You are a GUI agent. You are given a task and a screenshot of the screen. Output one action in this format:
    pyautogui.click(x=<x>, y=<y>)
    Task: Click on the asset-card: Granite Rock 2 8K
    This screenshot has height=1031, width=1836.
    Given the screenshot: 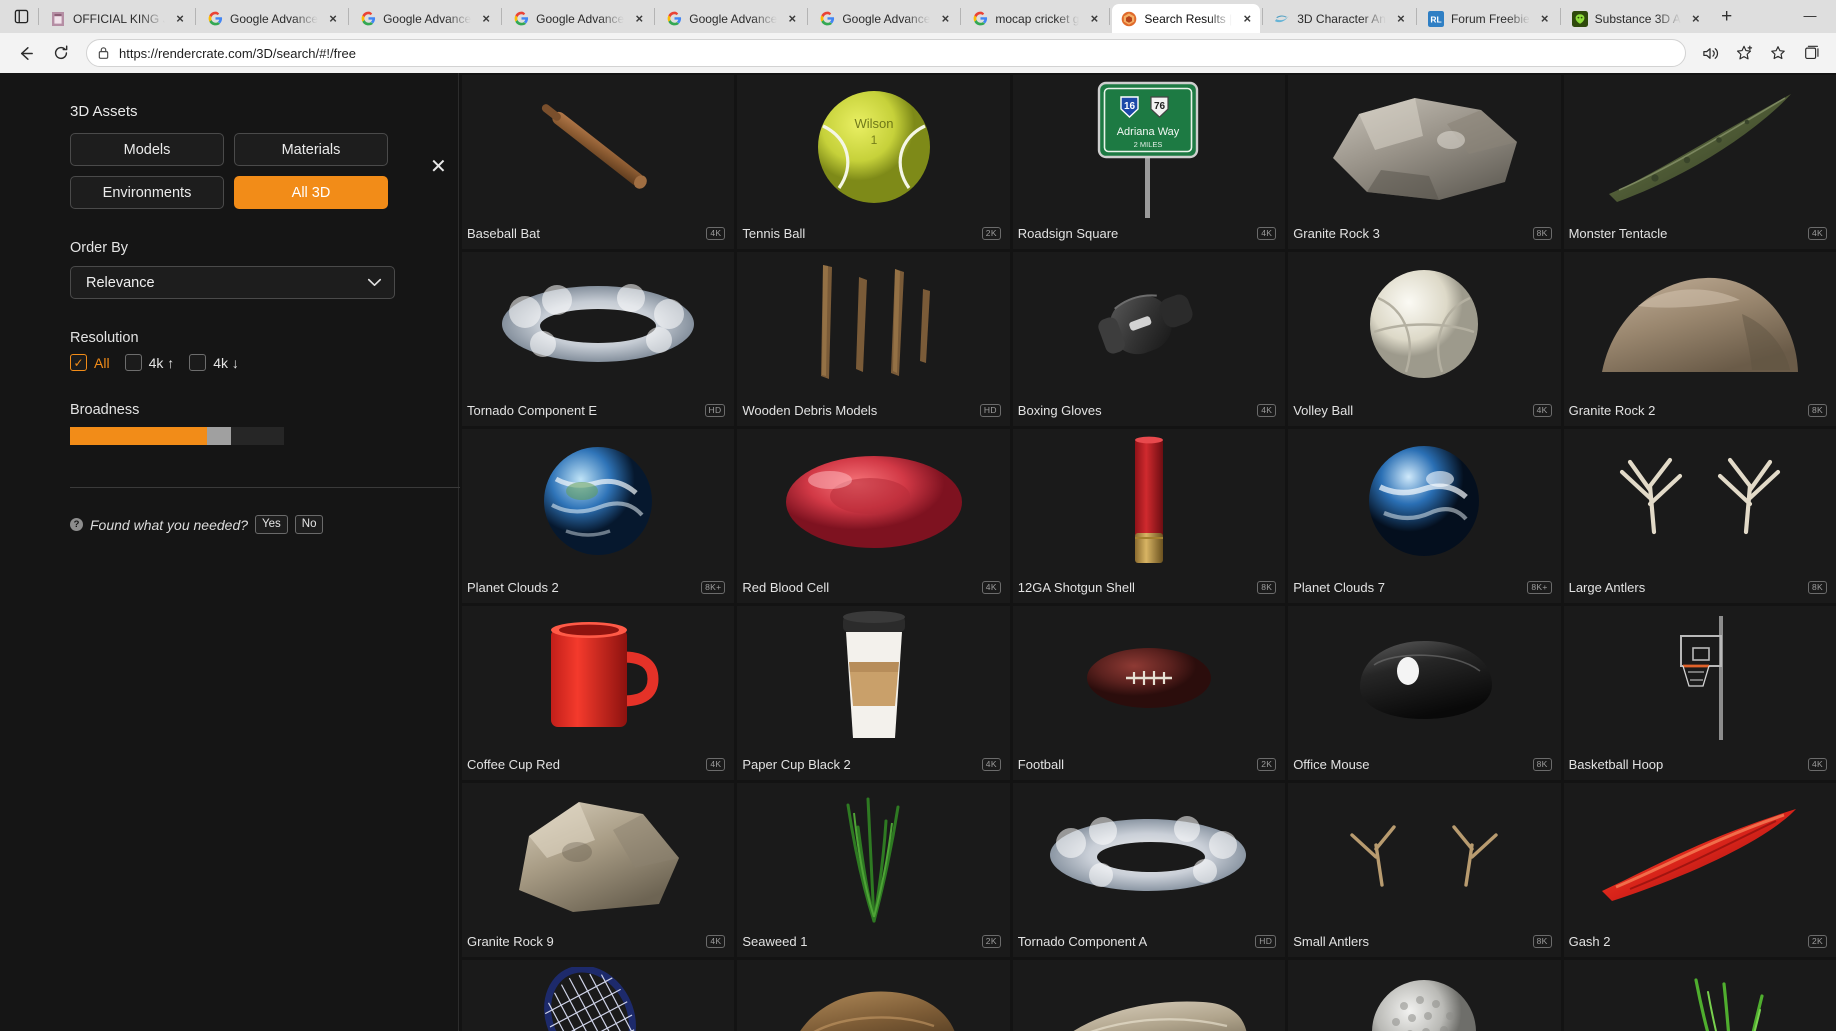 What is the action you would take?
    pyautogui.click(x=1699, y=339)
    